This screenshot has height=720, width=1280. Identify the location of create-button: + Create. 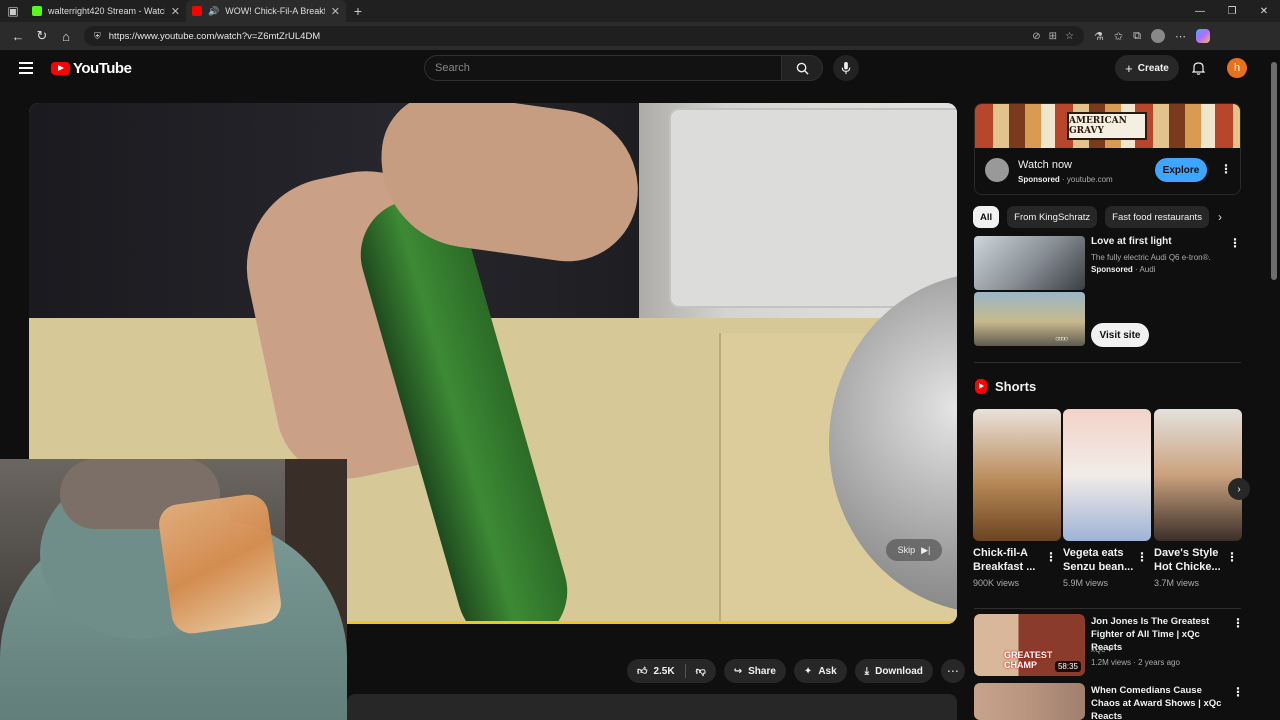
(1147, 68).